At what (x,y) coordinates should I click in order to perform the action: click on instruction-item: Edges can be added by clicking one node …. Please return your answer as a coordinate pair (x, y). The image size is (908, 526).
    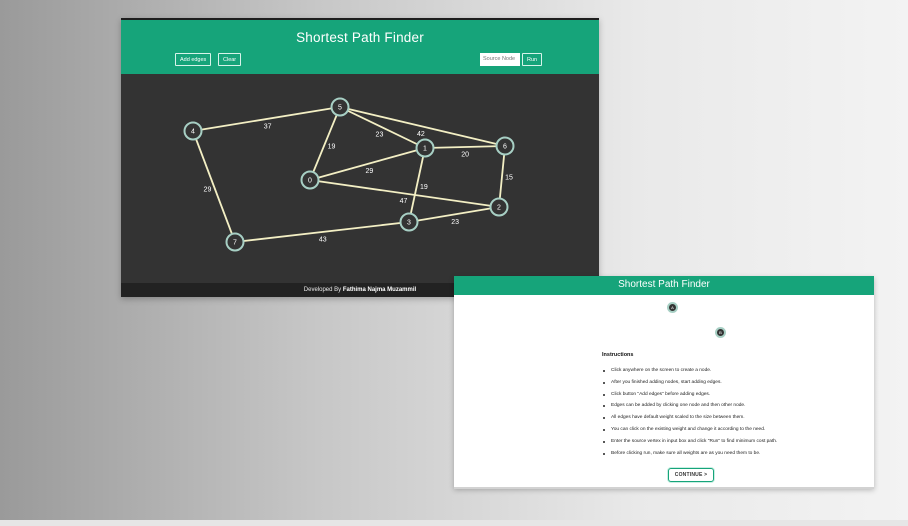
    Looking at the image, I should click on (689, 409).